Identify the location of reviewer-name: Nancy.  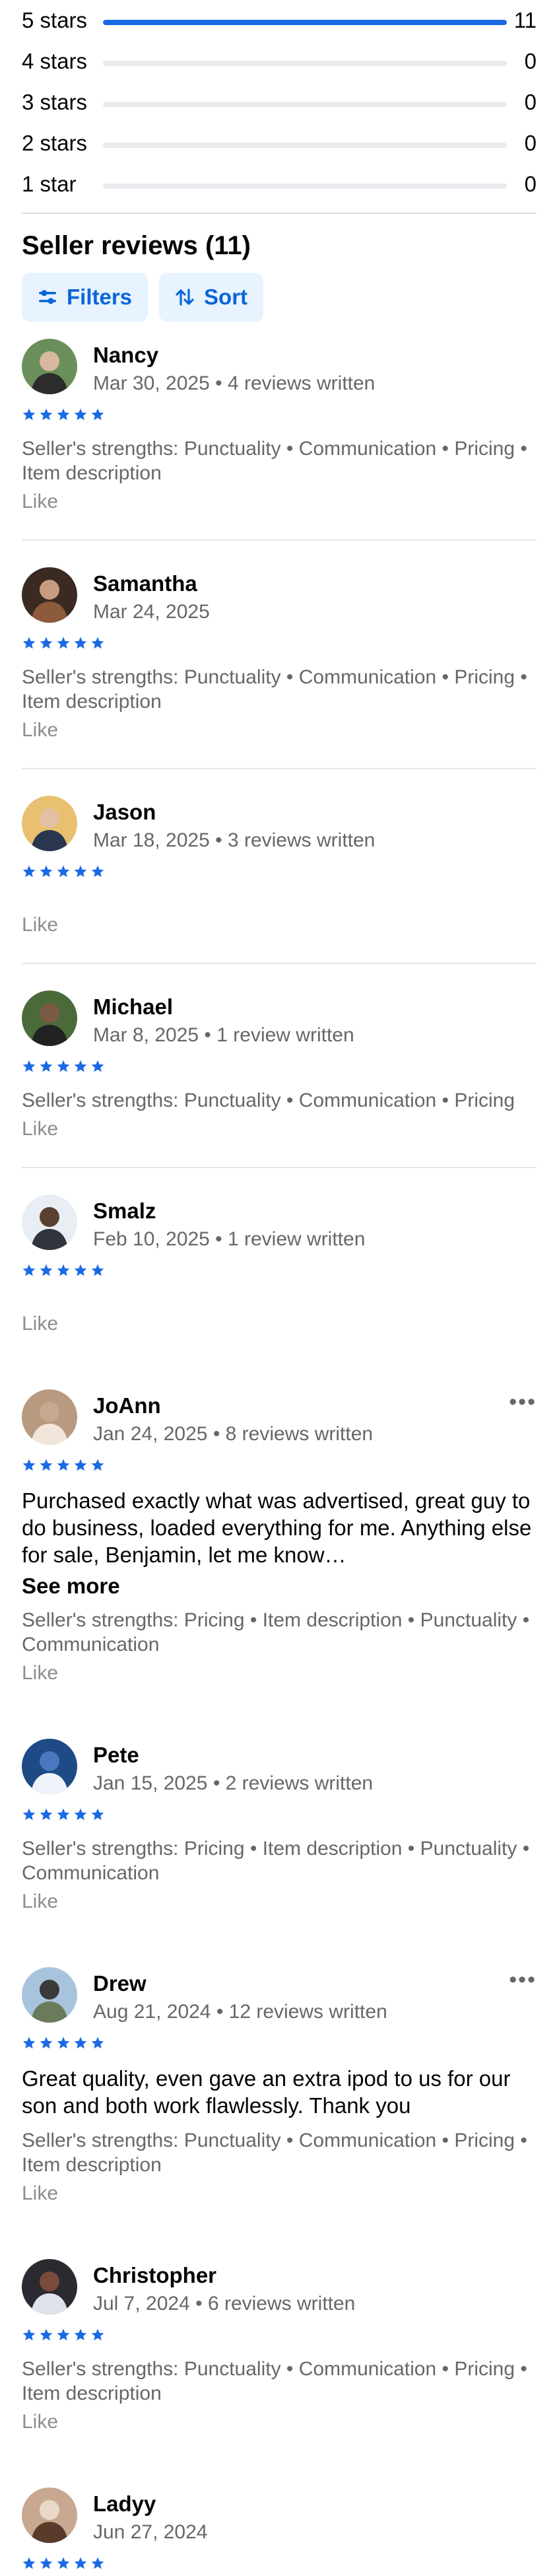
(125, 356).